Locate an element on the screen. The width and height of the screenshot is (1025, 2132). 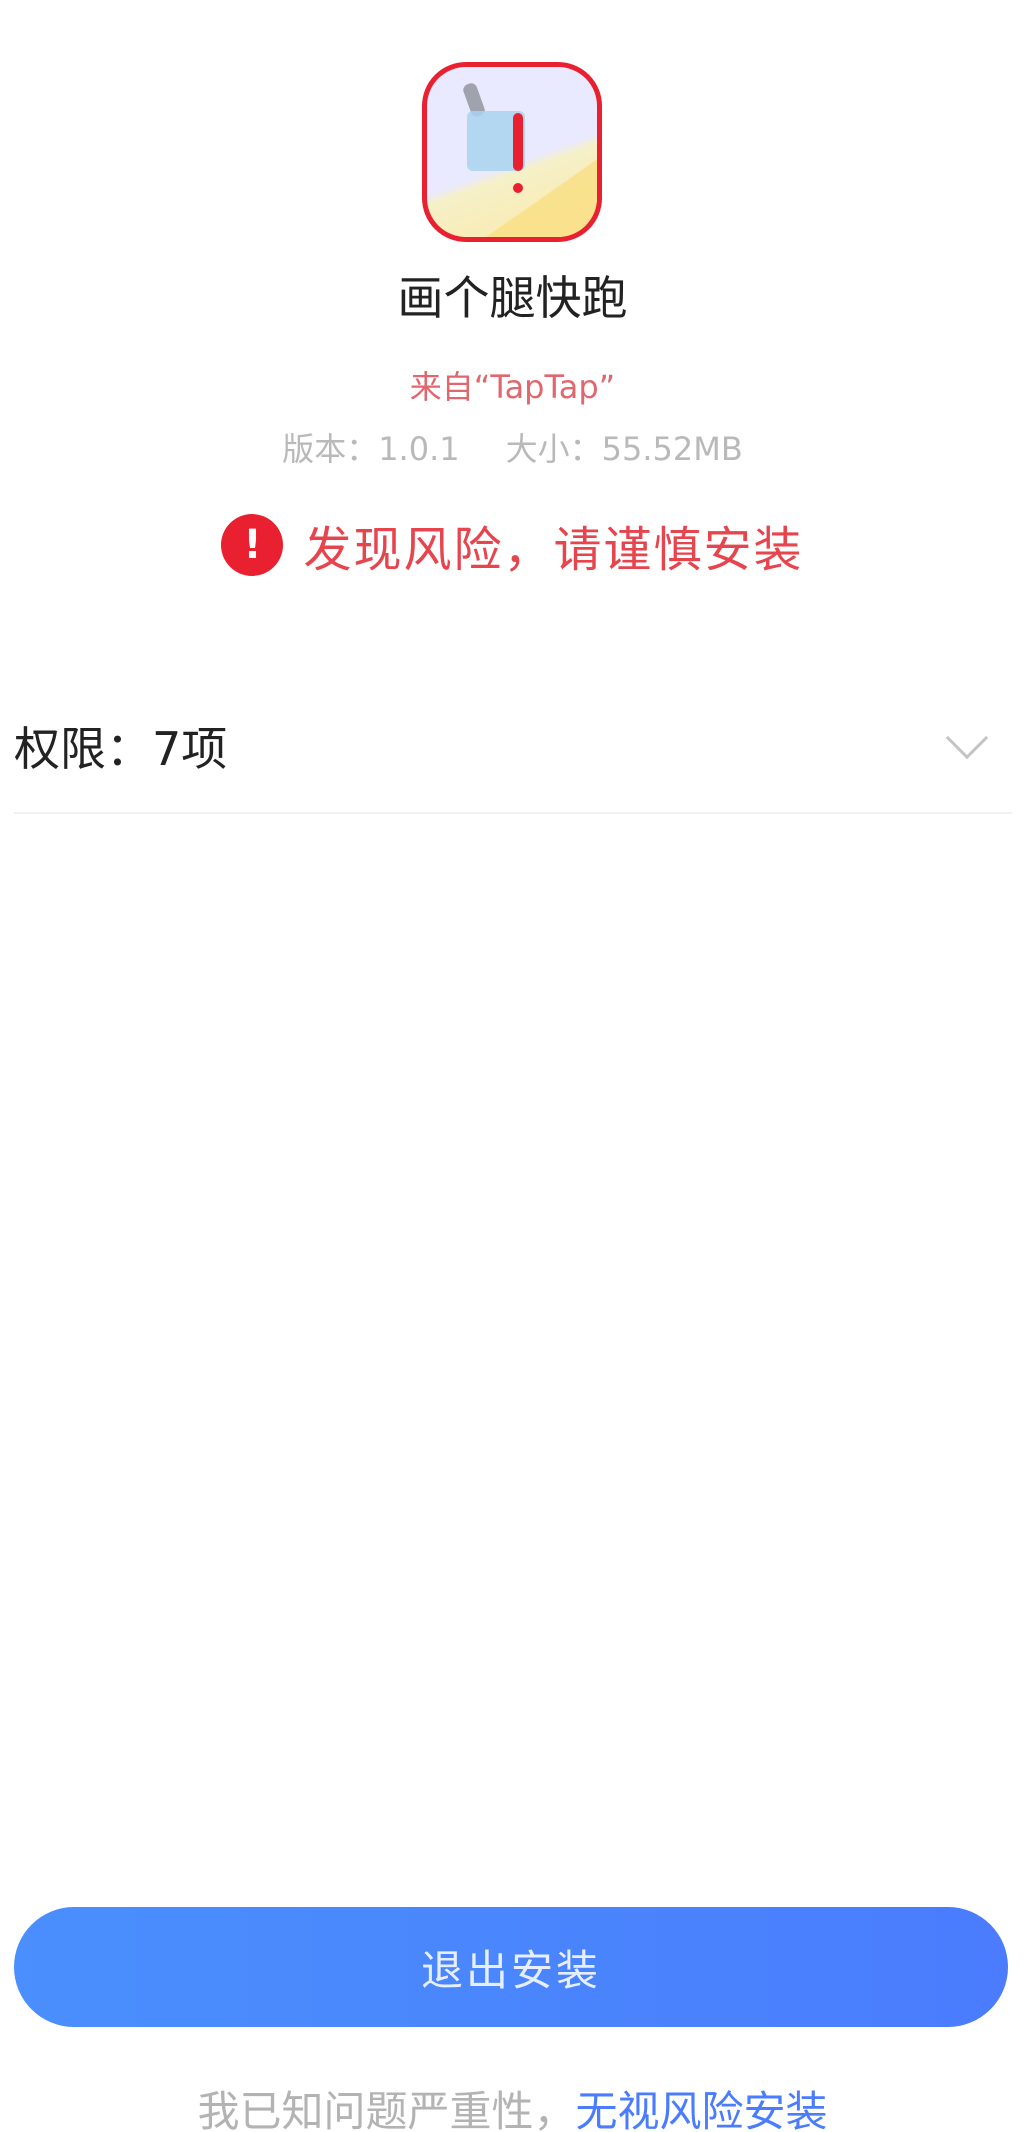
app-name: 画个腿快跑 is located at coordinates (512, 298).